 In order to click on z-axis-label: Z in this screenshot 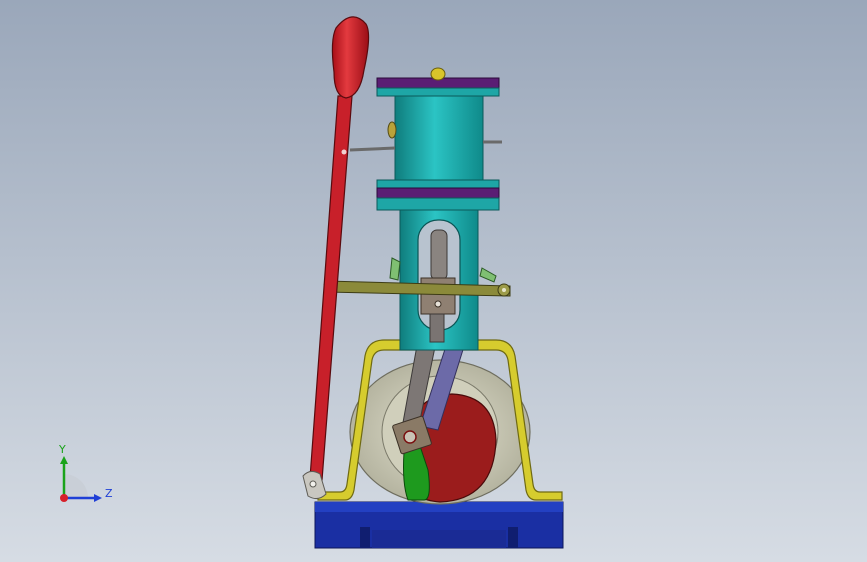, I will do `click(109, 493)`.